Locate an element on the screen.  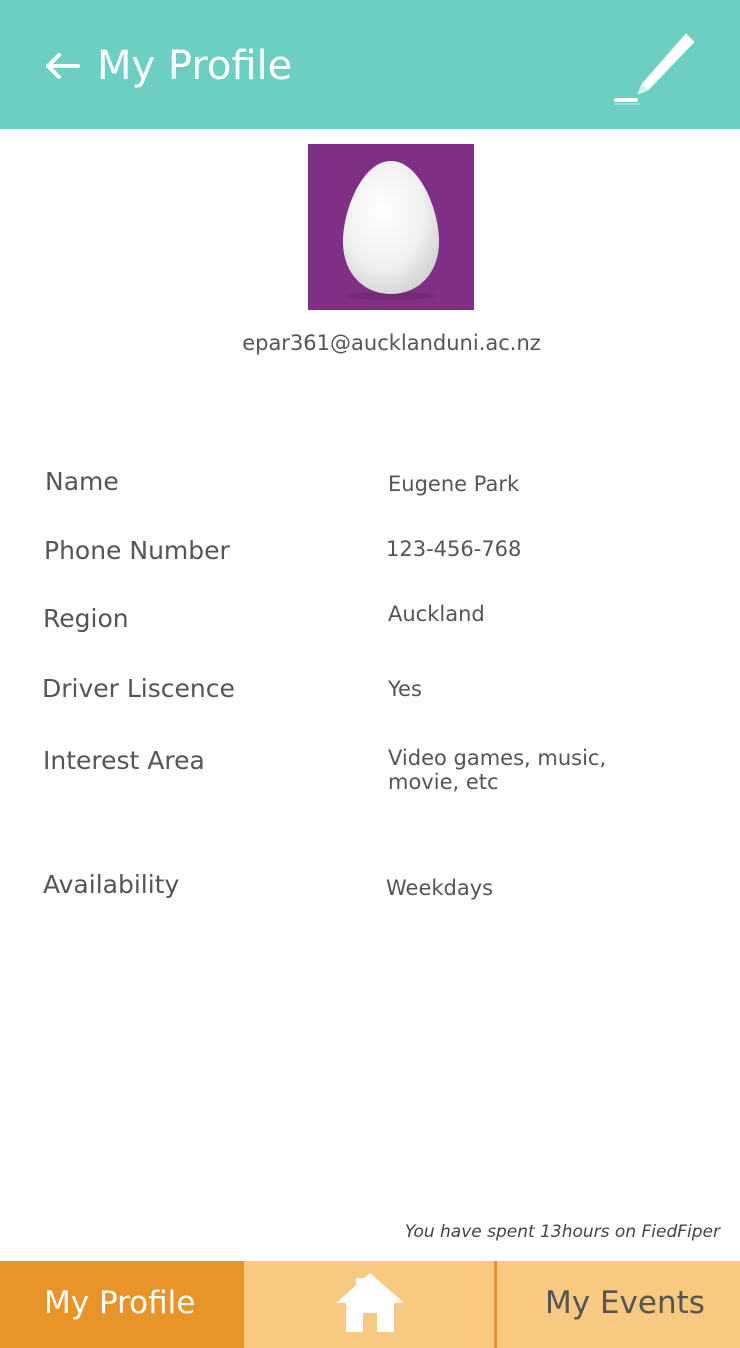
availability-value: Weekdays is located at coordinates (440, 888).